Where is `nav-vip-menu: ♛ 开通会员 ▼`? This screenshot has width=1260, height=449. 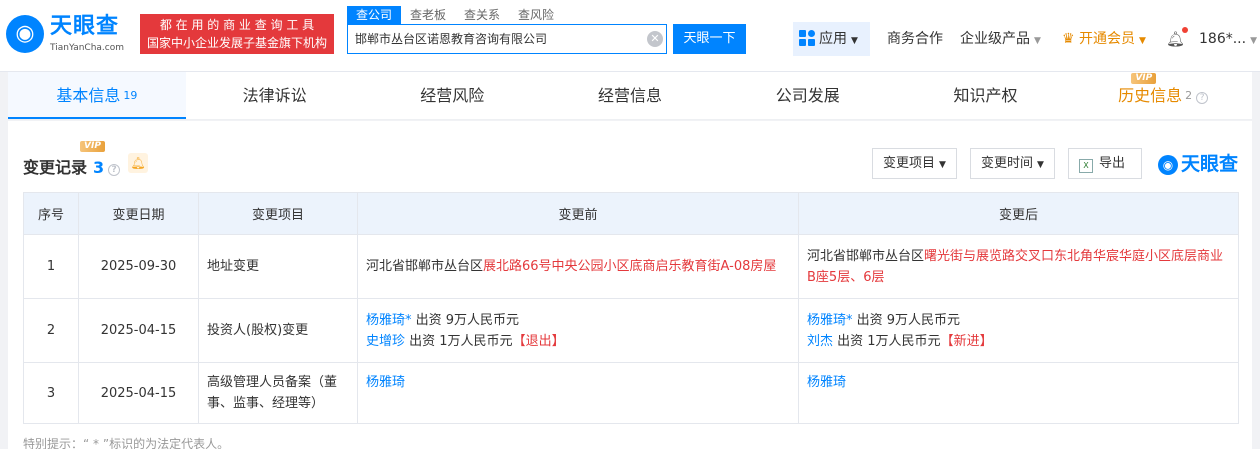 nav-vip-menu: ♛ 开通会员 ▼ is located at coordinates (1104, 40).